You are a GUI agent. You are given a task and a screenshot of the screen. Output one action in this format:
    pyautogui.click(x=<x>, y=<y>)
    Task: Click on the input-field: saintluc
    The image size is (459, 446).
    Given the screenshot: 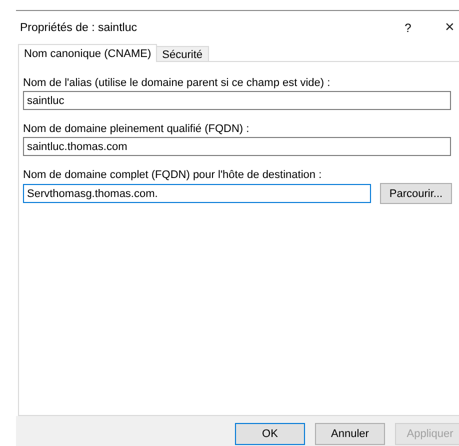 What is the action you would take?
    pyautogui.click(x=237, y=100)
    